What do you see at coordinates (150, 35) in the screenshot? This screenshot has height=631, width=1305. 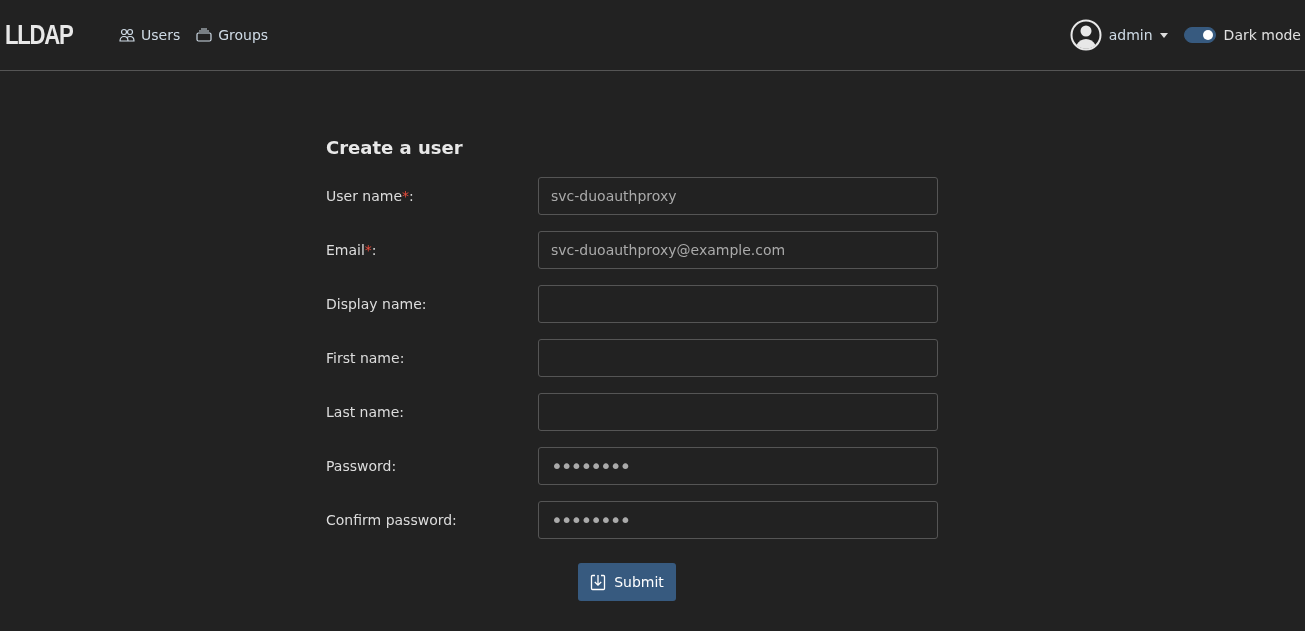 I see `nav-link: Users` at bounding box center [150, 35].